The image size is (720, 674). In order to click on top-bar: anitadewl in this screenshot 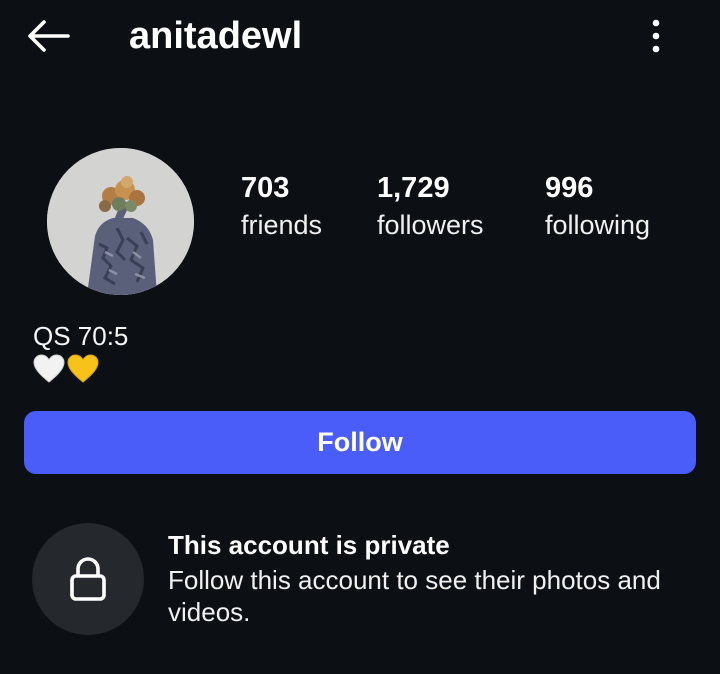, I will do `click(360, 36)`.